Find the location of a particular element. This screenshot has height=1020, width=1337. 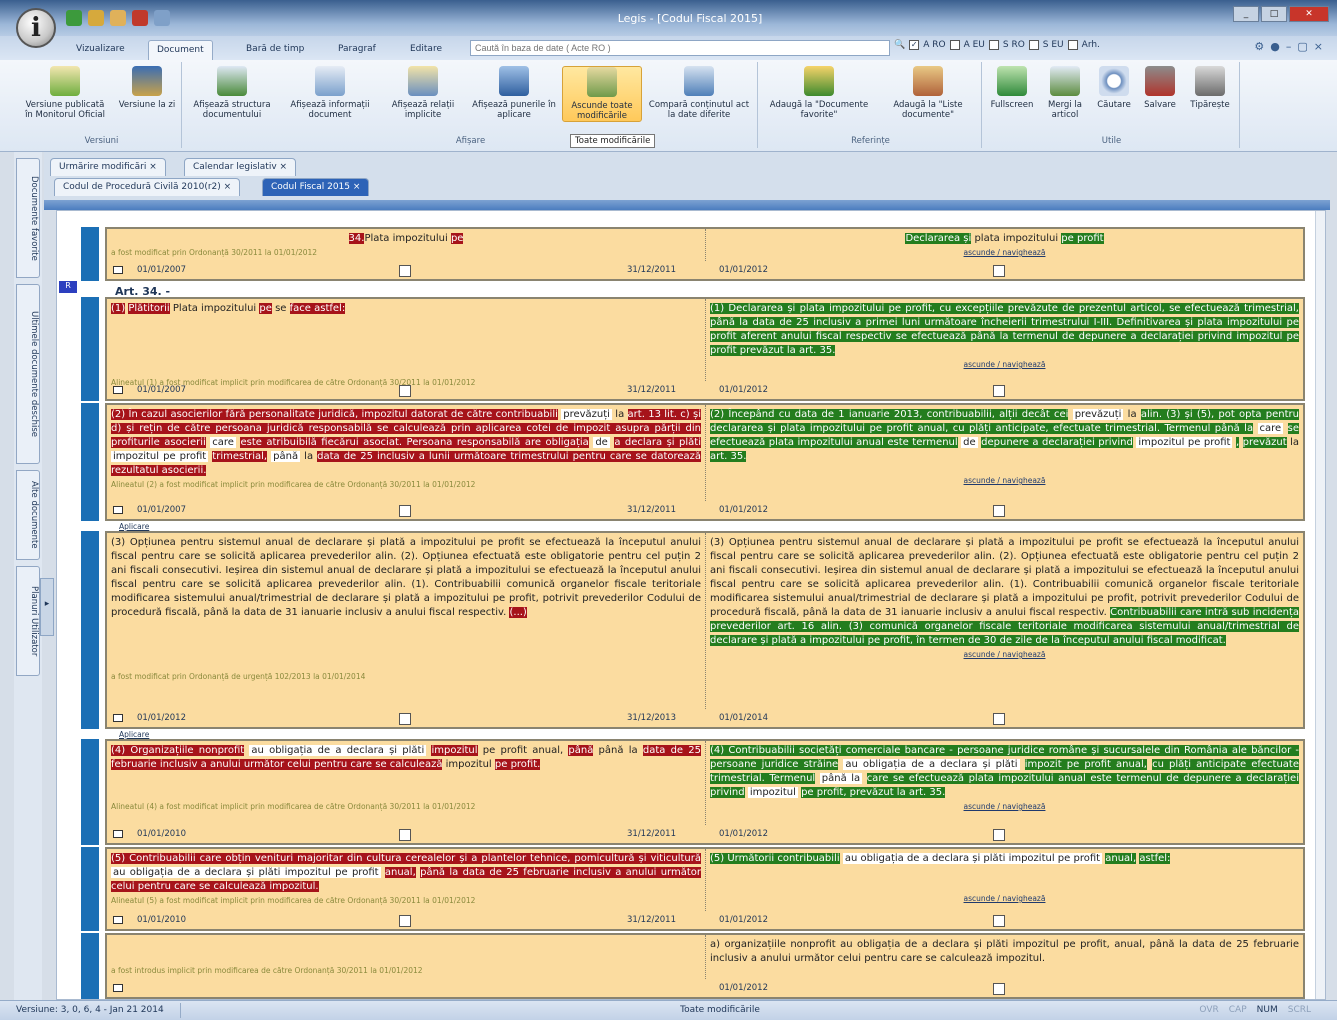

afiseaza-structura-button: Afișează structura documentului is located at coordinates (232, 93).